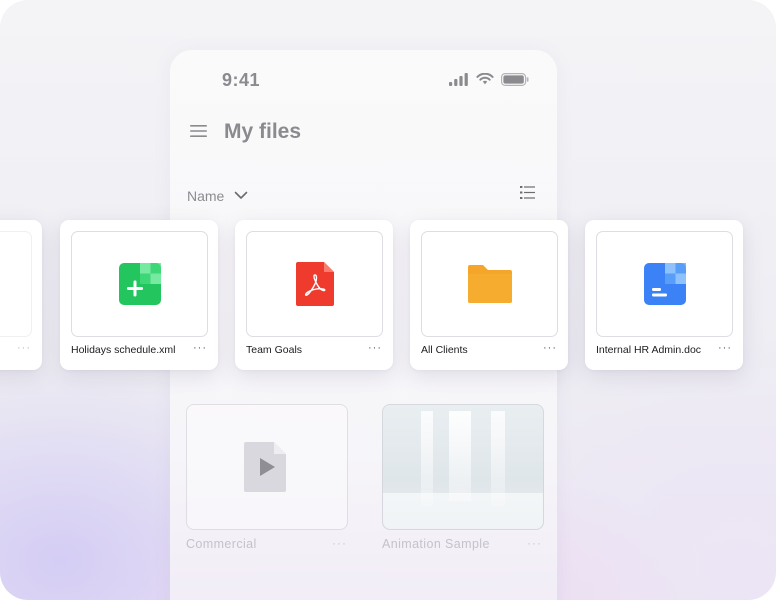  What do you see at coordinates (515, 79) in the screenshot?
I see `battery-icon` at bounding box center [515, 79].